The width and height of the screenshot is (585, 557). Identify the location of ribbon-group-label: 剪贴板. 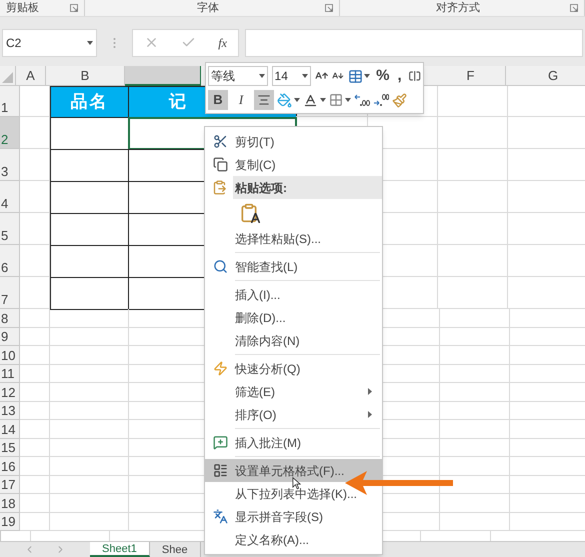
(22, 8).